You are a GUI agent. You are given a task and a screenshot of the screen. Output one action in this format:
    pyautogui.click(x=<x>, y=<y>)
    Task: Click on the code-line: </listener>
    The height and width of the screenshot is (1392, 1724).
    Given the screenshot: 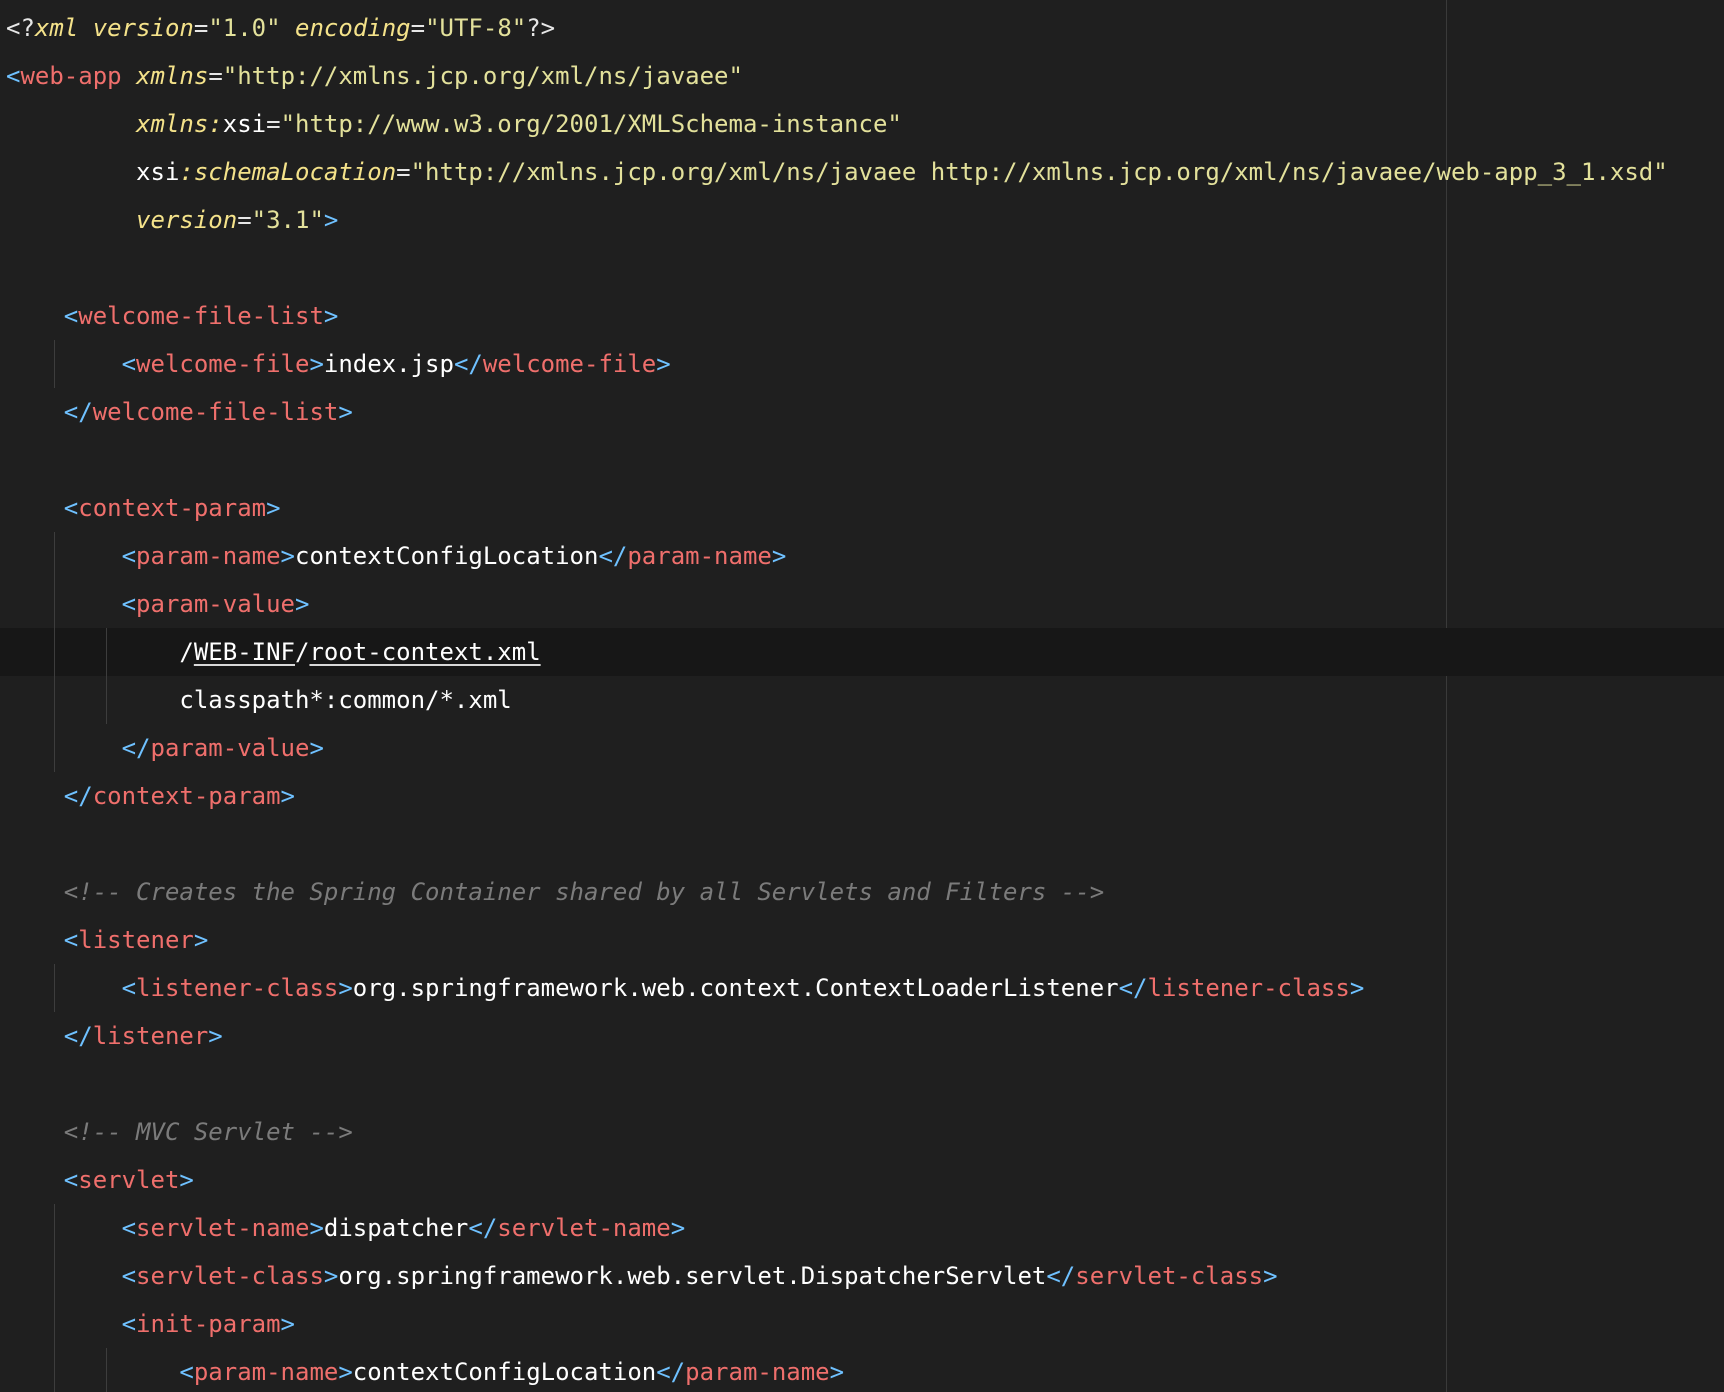 What is the action you would take?
    pyautogui.click(x=862, y=1036)
    